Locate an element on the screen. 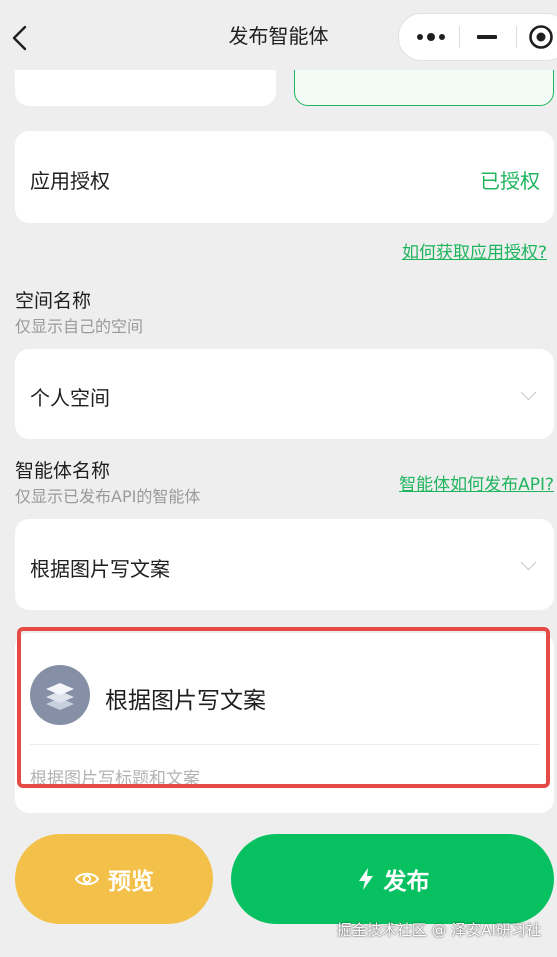  agent-select-value: 根据图片写文案 is located at coordinates (100, 569).